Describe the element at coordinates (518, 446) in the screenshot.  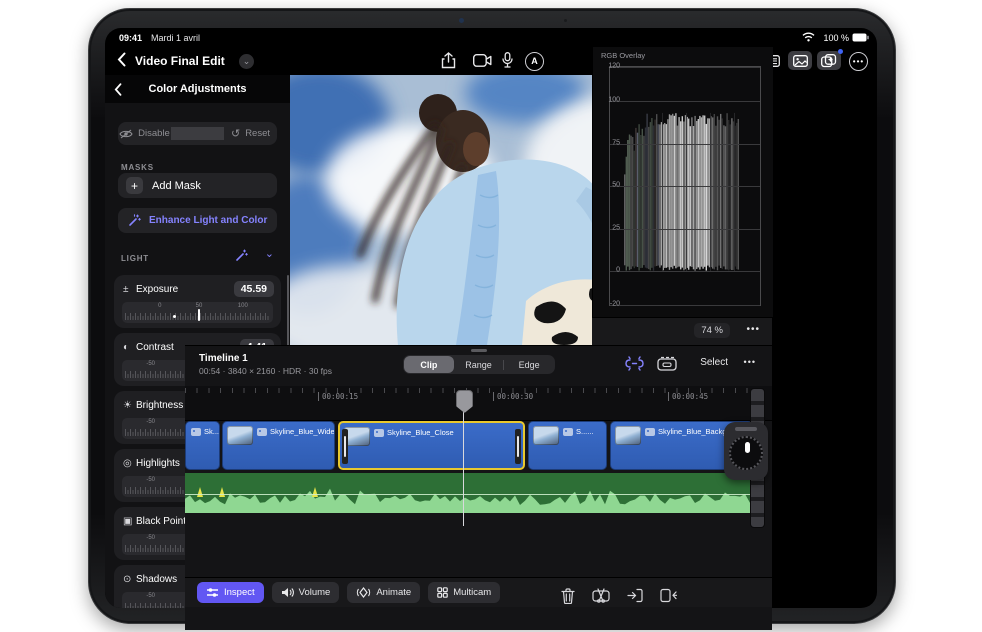
I see `trim-handle-right` at that location.